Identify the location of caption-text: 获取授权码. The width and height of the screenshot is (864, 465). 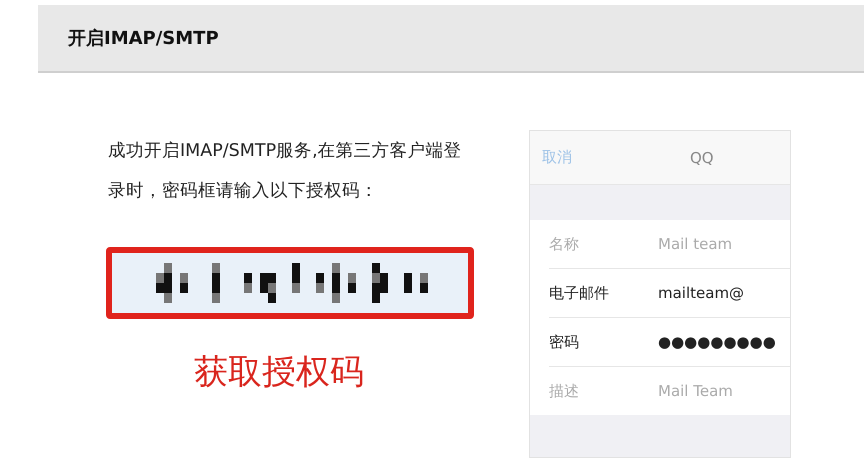
(279, 372).